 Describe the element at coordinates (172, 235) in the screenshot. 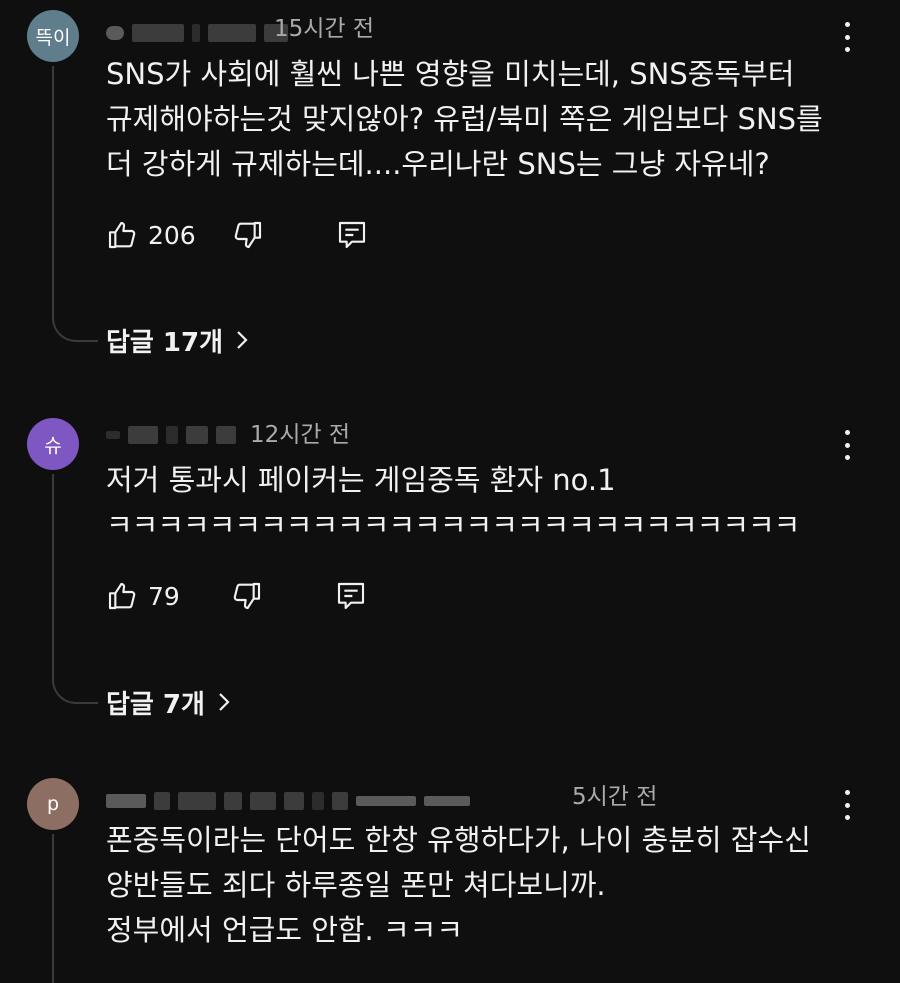

I see `like-count: 206` at that location.